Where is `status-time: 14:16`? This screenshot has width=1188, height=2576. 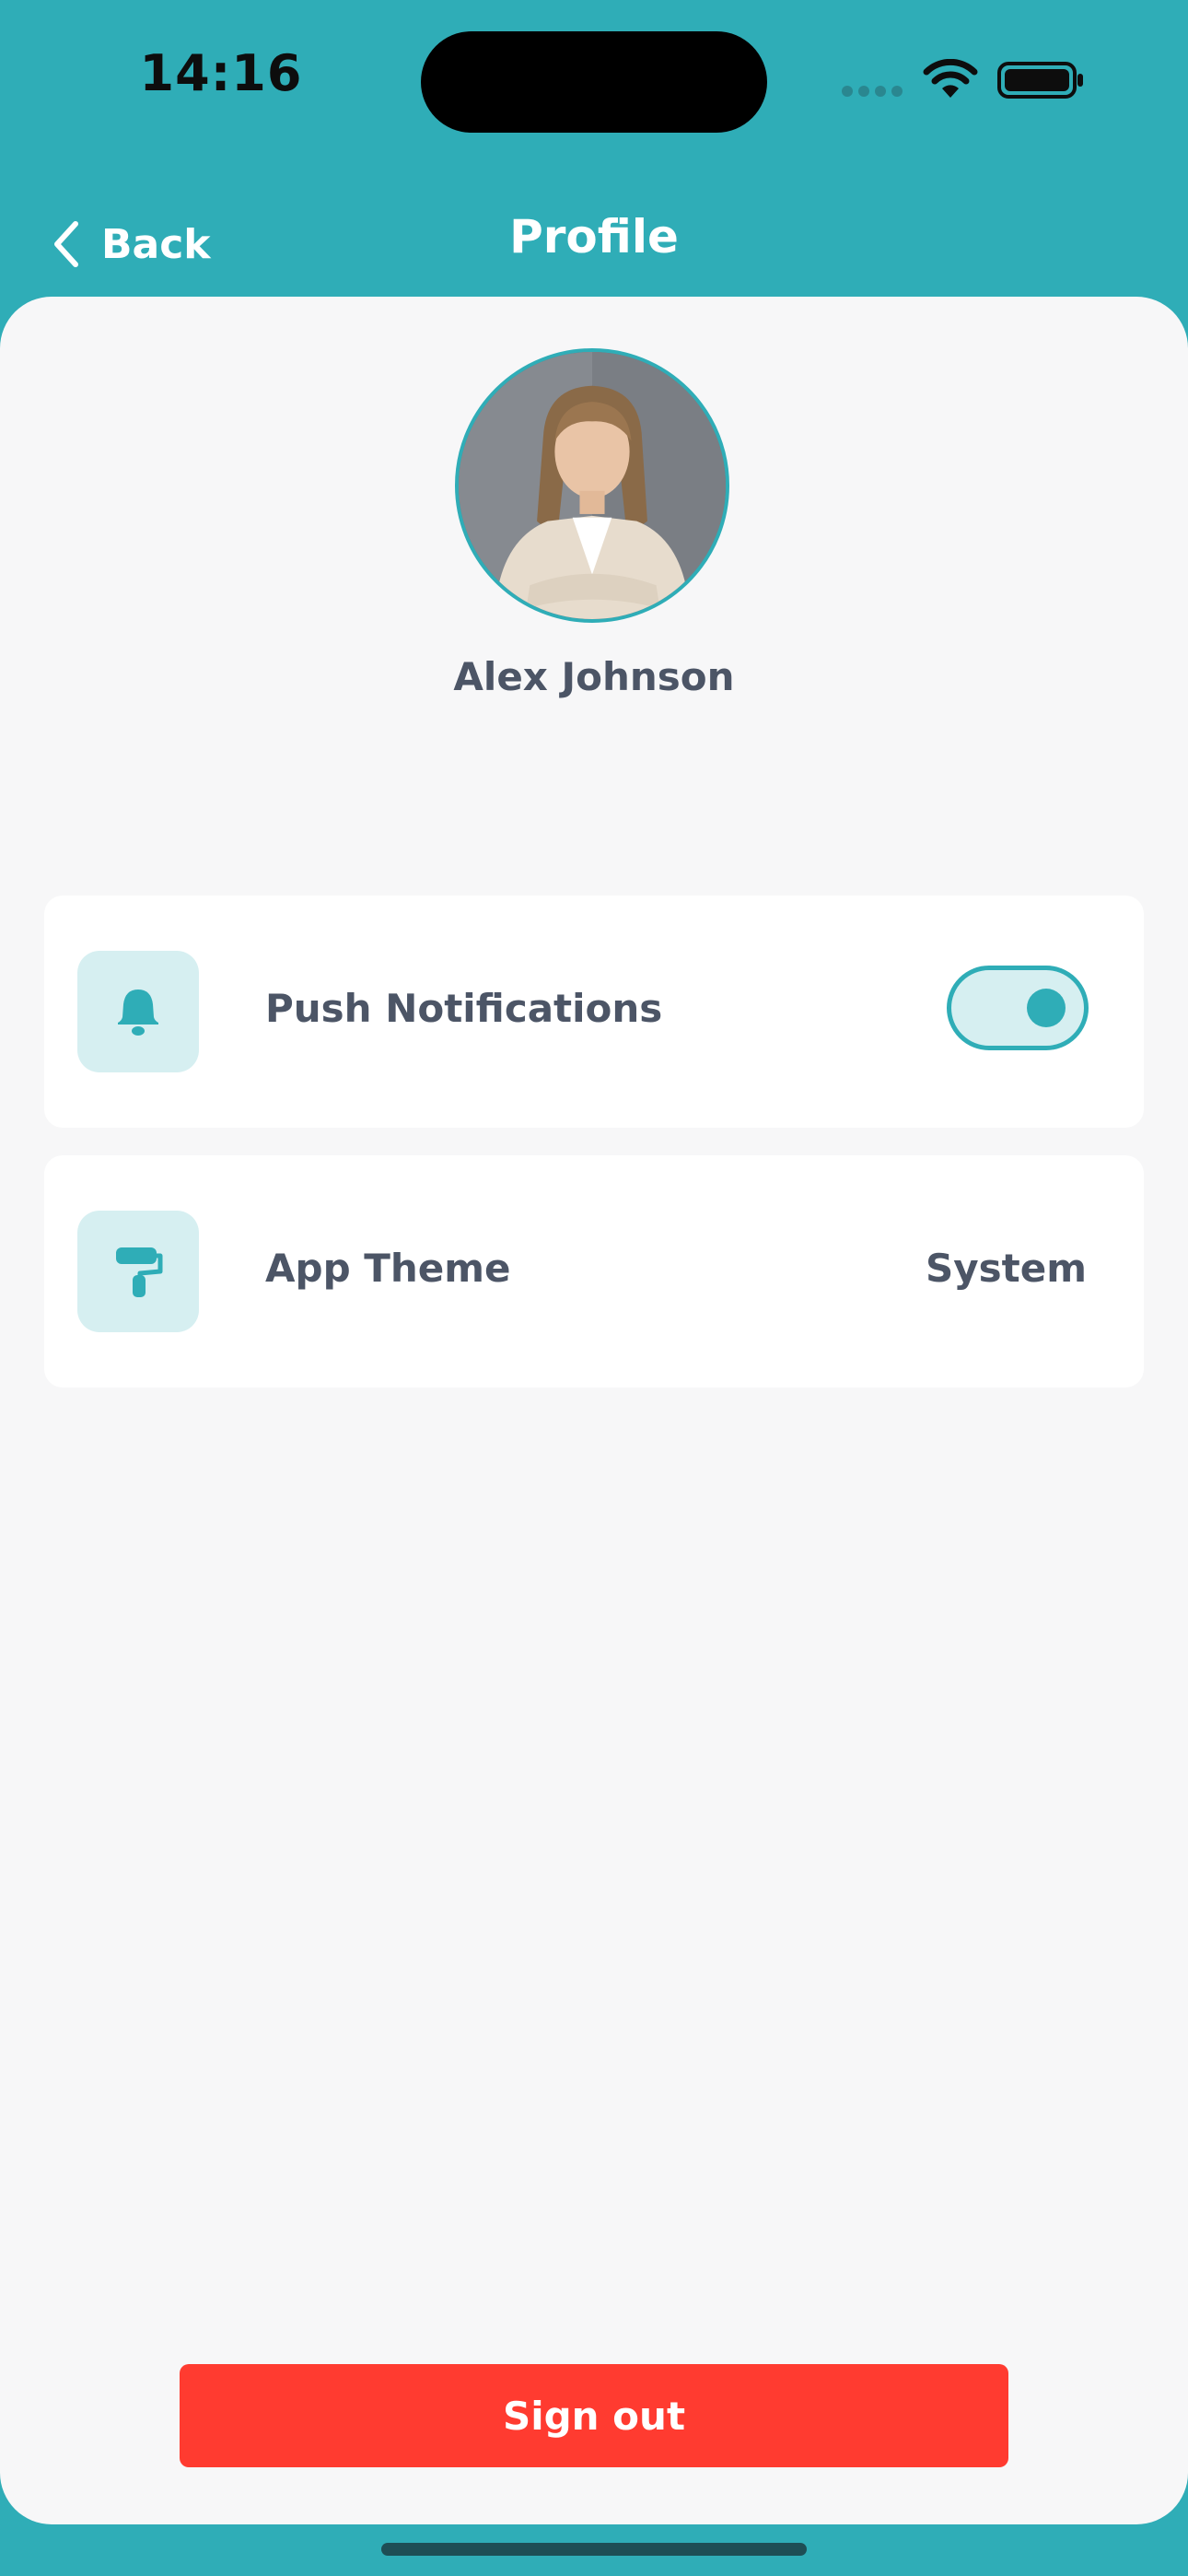
status-time: 14:16 is located at coordinates (221, 73).